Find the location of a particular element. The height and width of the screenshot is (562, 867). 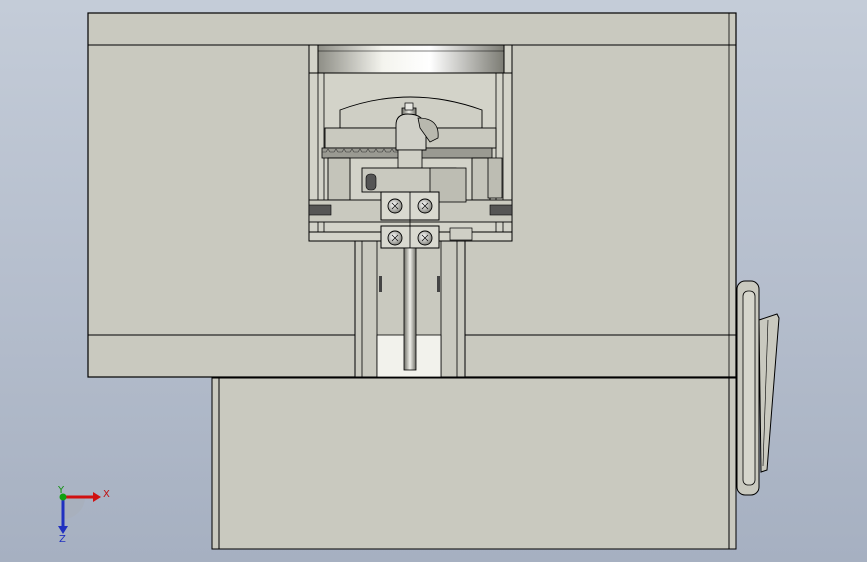

coordinate-triad: X Y Z is located at coordinates (83, 515).